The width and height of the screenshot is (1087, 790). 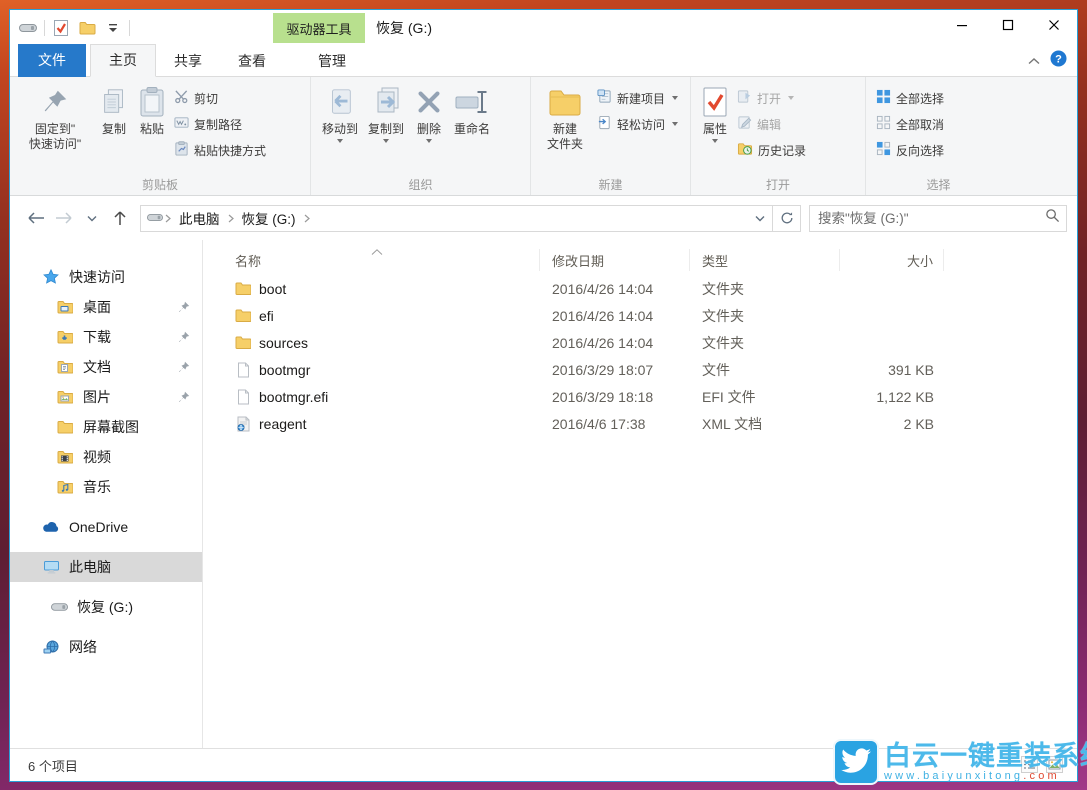 I want to click on sidebar-item-downloads: 下载, so click(x=106, y=337).